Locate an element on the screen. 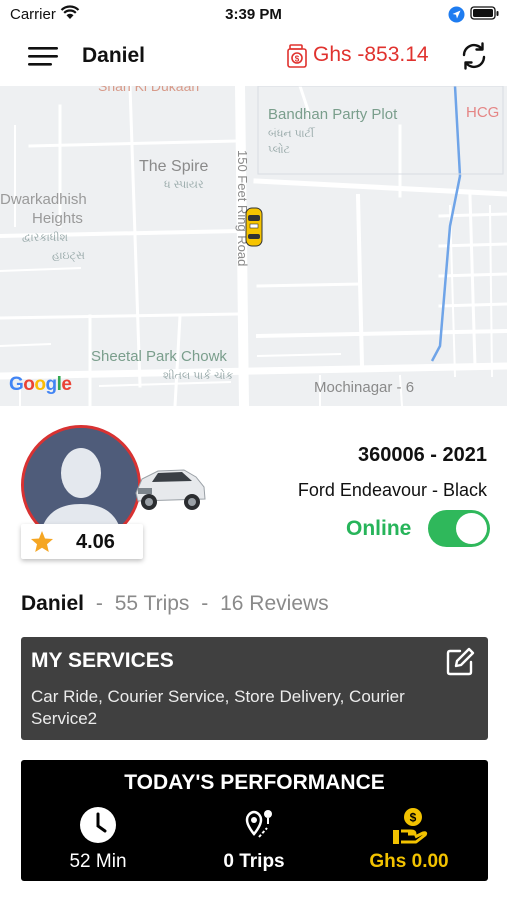 Image resolution: width=507 pixels, height=900 pixels. map-label-dwarkadhish-local-1: દ્વારકાધીશ is located at coordinates (45, 238).